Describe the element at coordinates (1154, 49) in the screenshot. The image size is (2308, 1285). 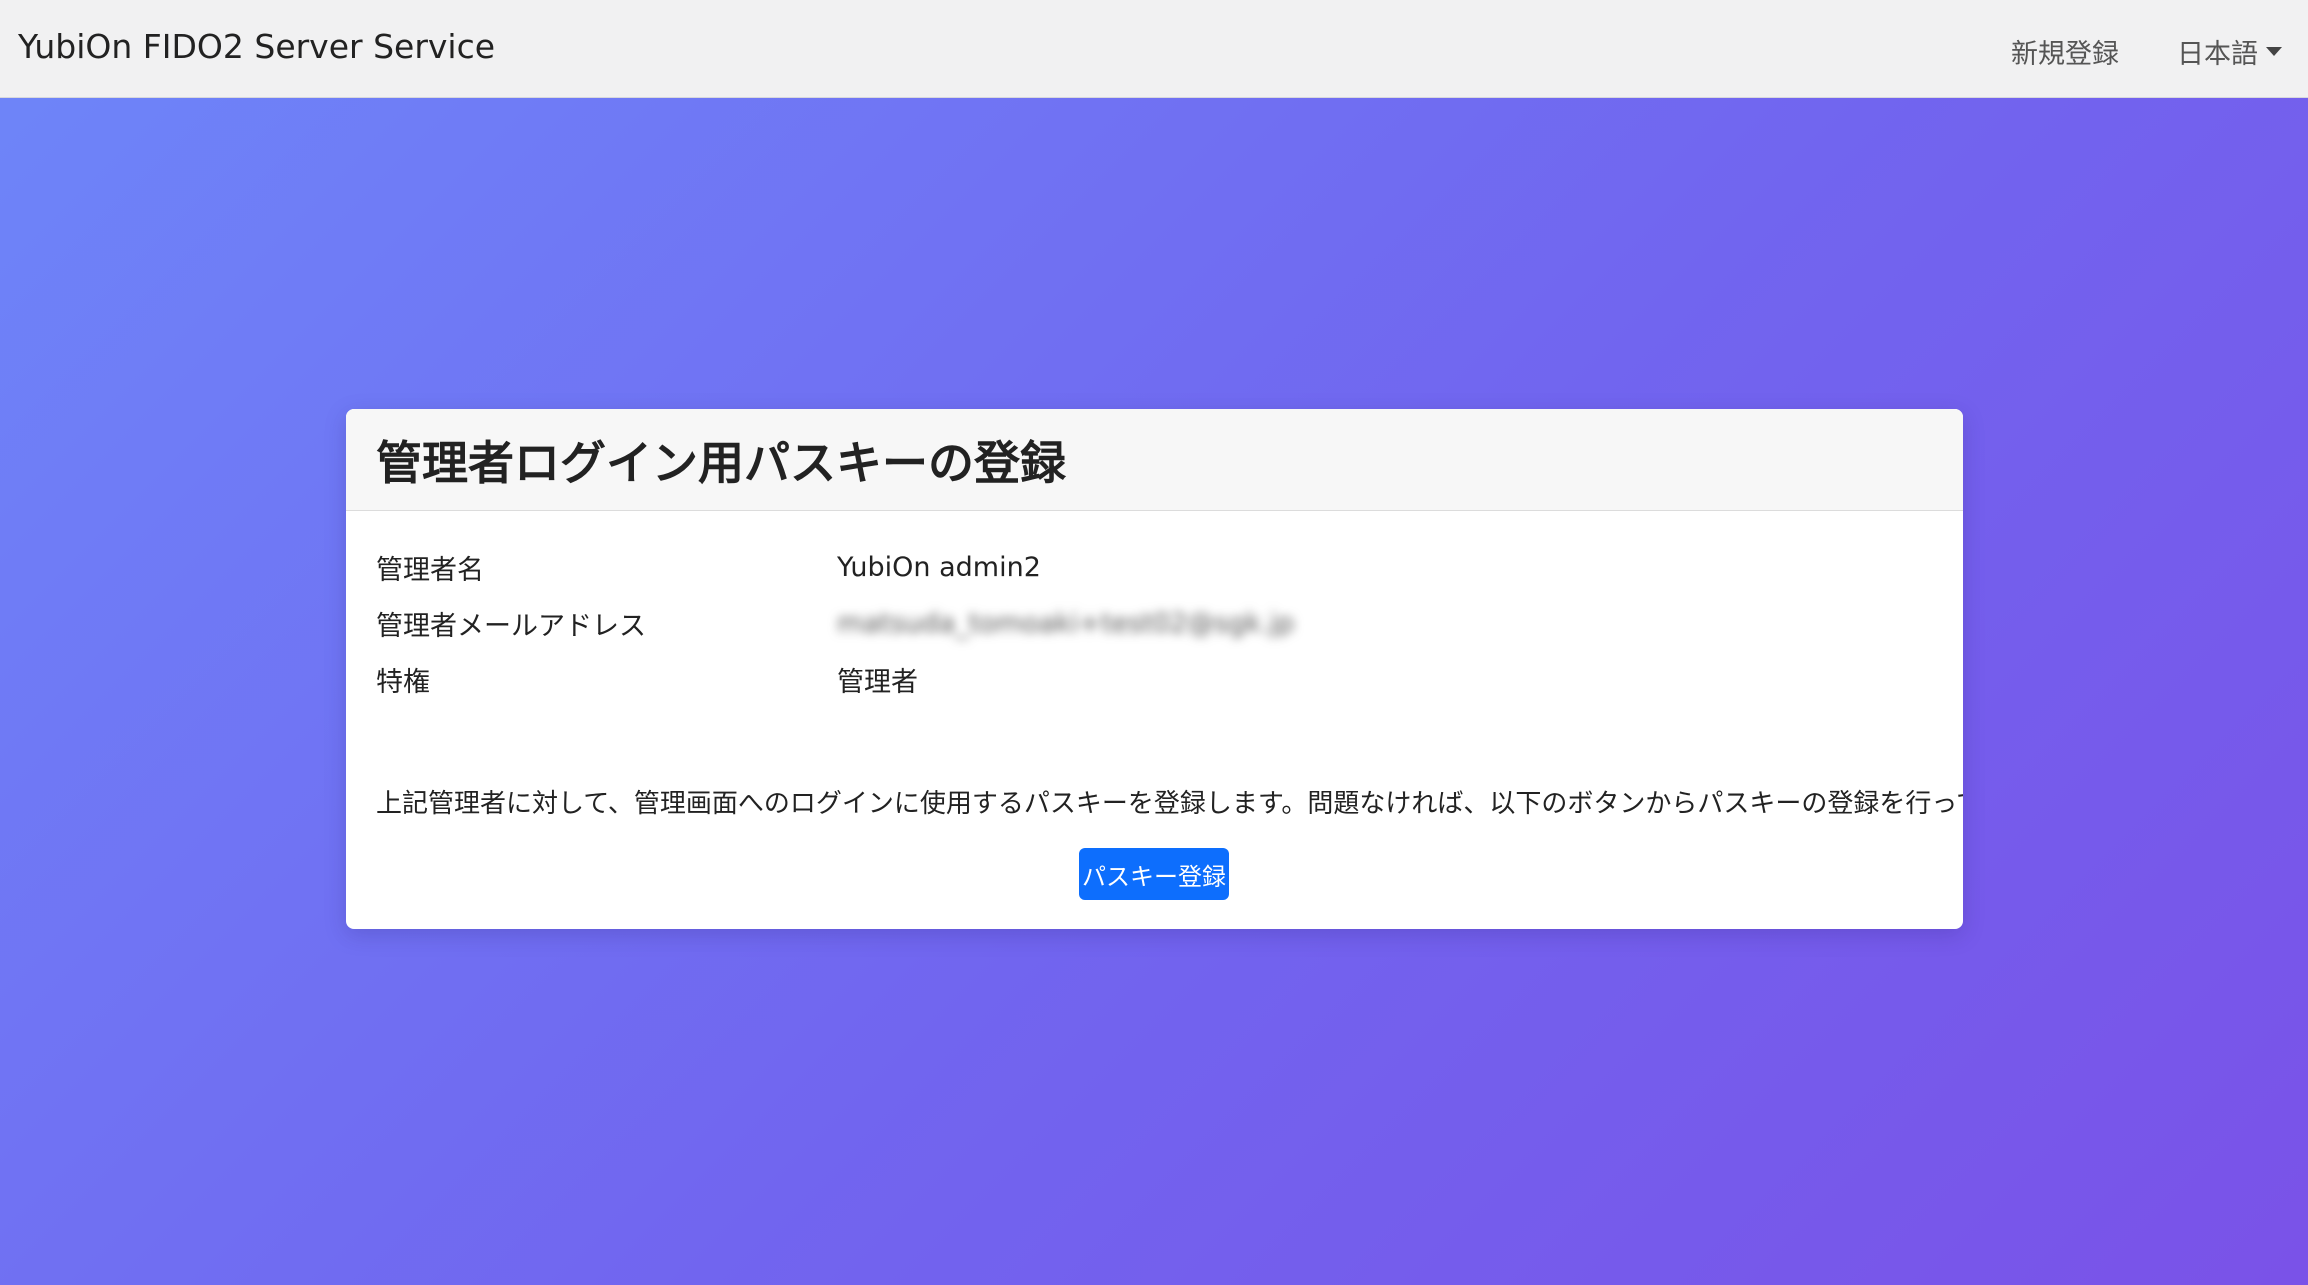
I see `top-navbar: YubiOn FIDO2 Server Service 新規登録 日本語` at that location.